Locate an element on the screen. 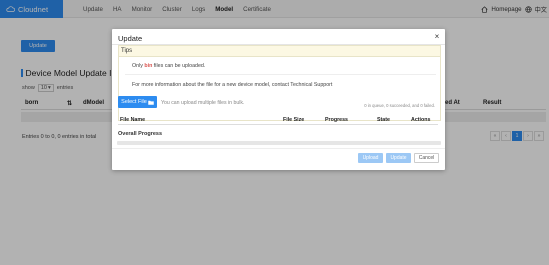 The image size is (549, 265). column-header-progress: Progress is located at coordinates (336, 120).